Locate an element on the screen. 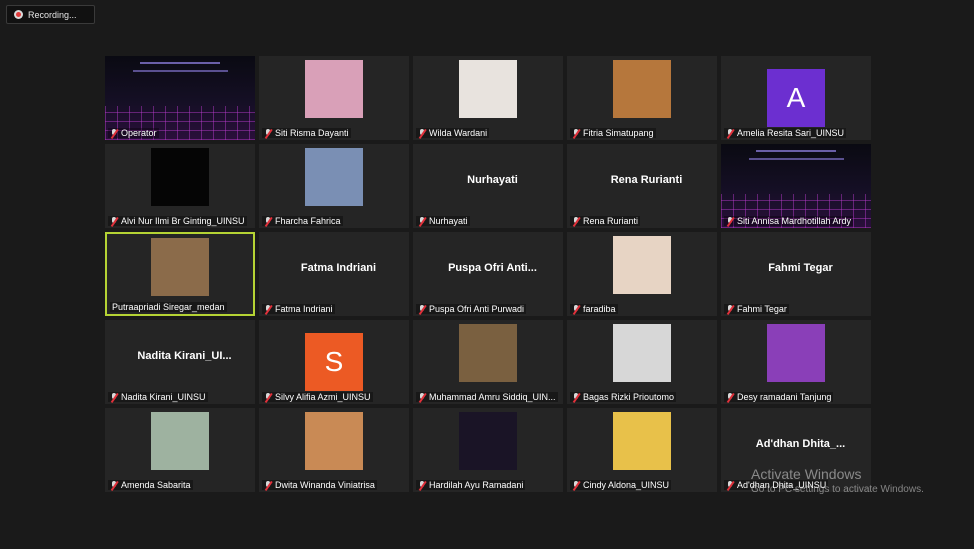 The width and height of the screenshot is (974, 549). participant-name-text: Putraapriadi Siregar_medan is located at coordinates (168, 307).